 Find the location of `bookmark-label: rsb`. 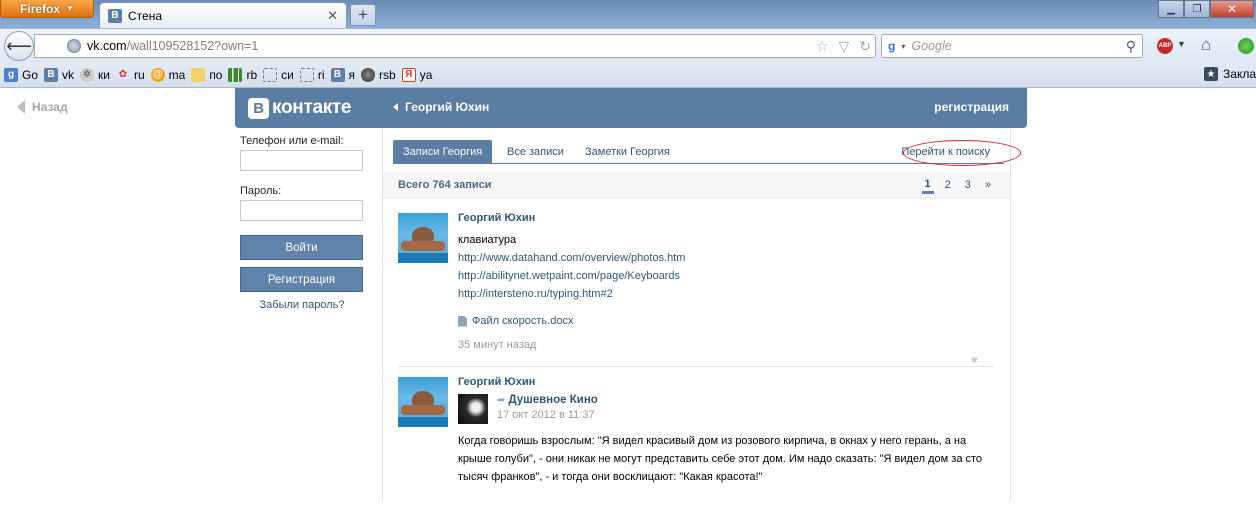

bookmark-label: rsb is located at coordinates (387, 74).